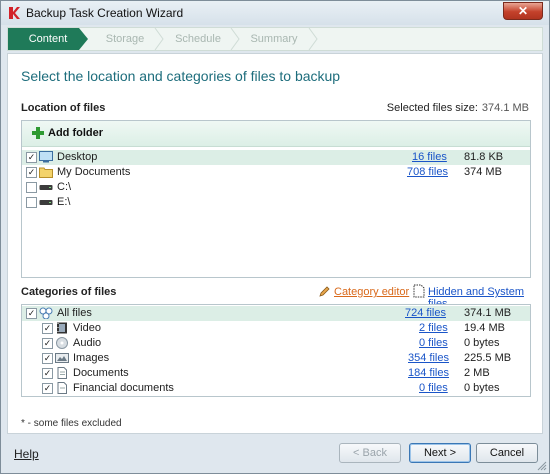 This screenshot has width=550, height=474. I want to click on all-files-icon, so click(46, 313).